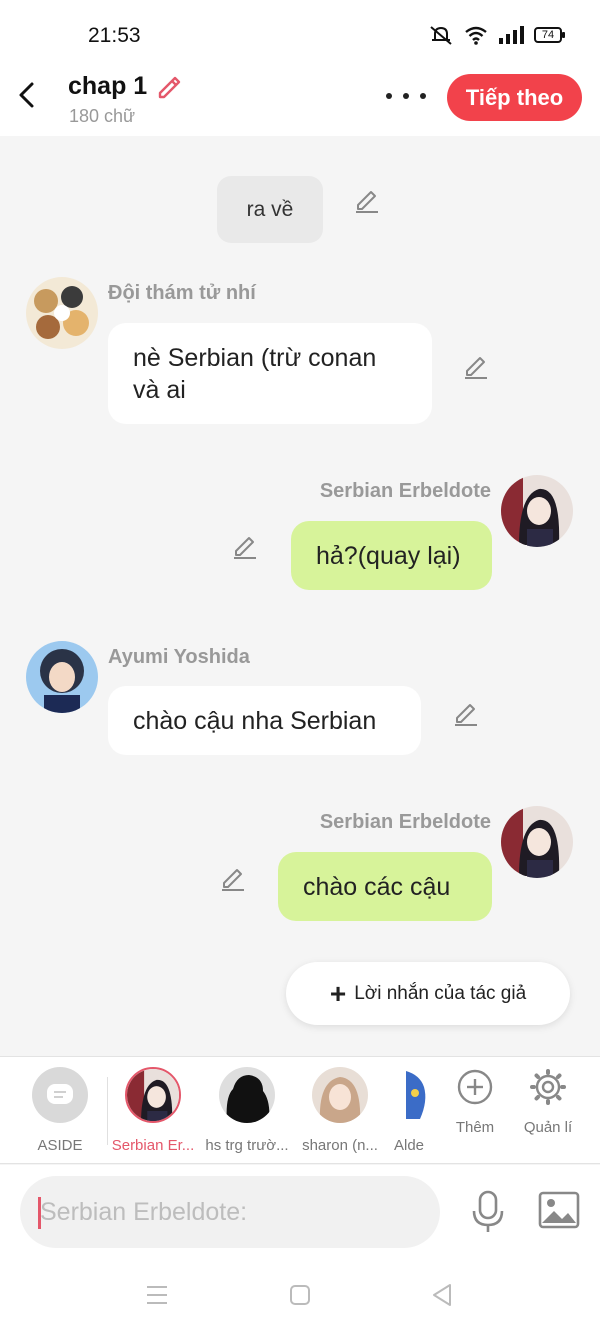  I want to click on sender-name: Ayumi Yoshida, so click(179, 657).